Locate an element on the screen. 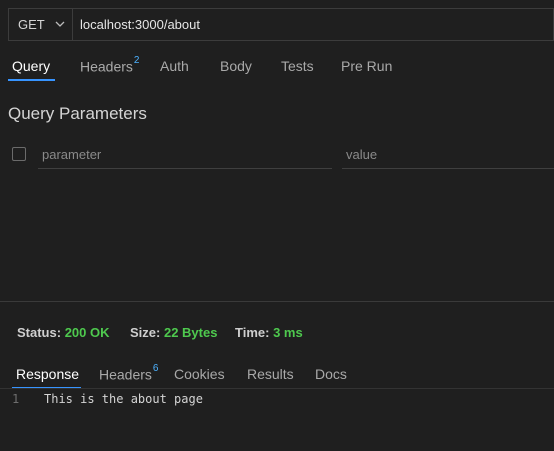 The height and width of the screenshot is (451, 554). tab-query: Query is located at coordinates (31, 66).